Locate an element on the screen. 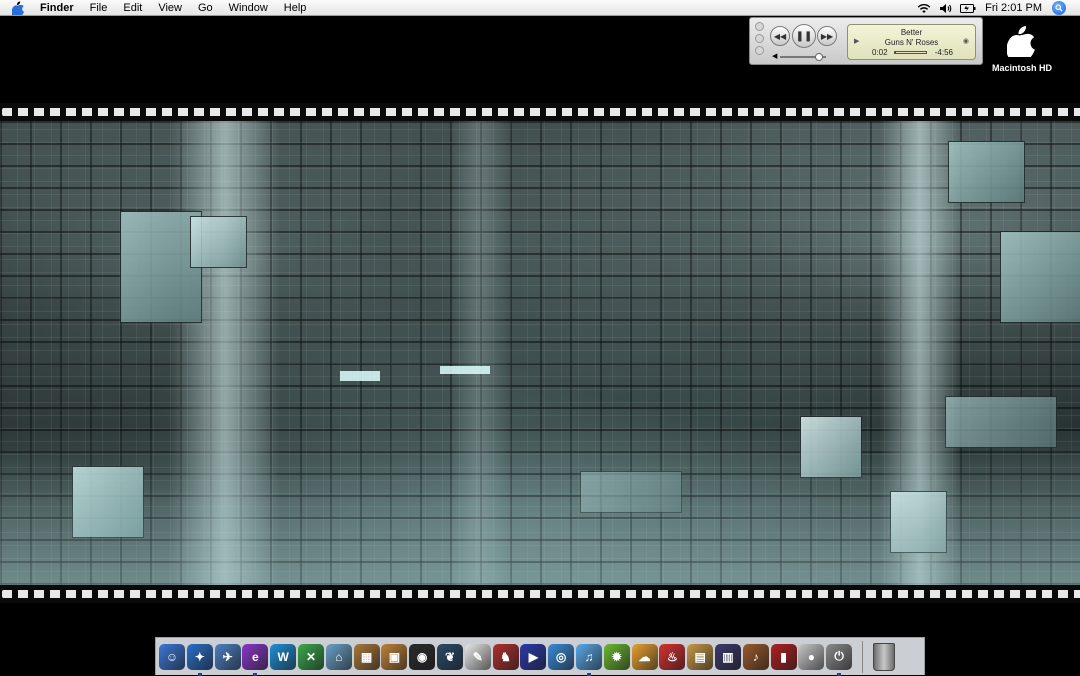 This screenshot has width=1080, height=676. textedit-icon: ✎ is located at coordinates (477, 656).